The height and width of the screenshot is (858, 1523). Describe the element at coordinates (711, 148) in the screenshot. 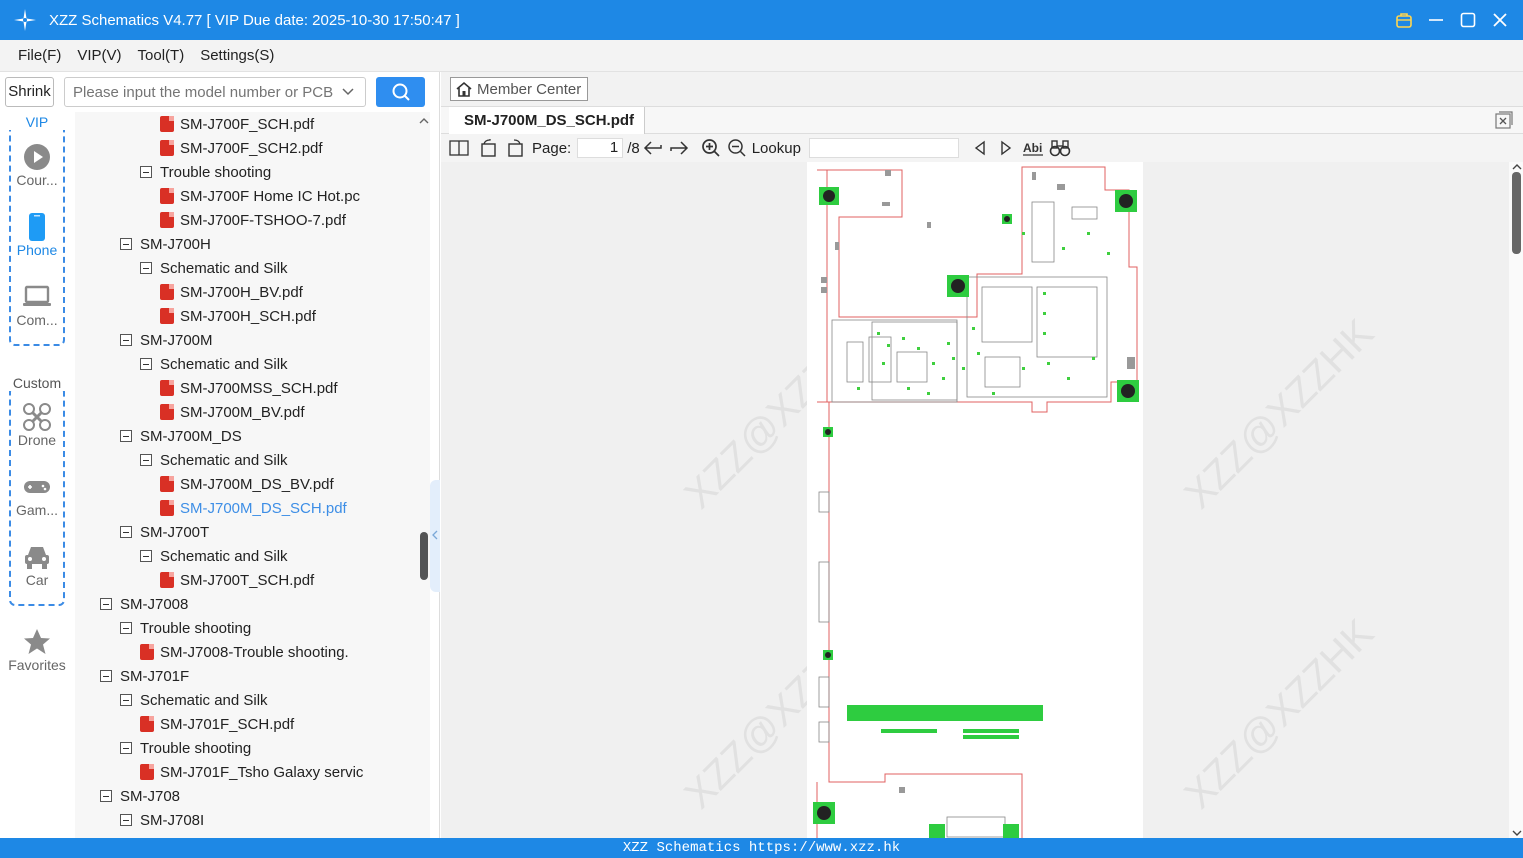

I see `zoom-in-icon` at that location.